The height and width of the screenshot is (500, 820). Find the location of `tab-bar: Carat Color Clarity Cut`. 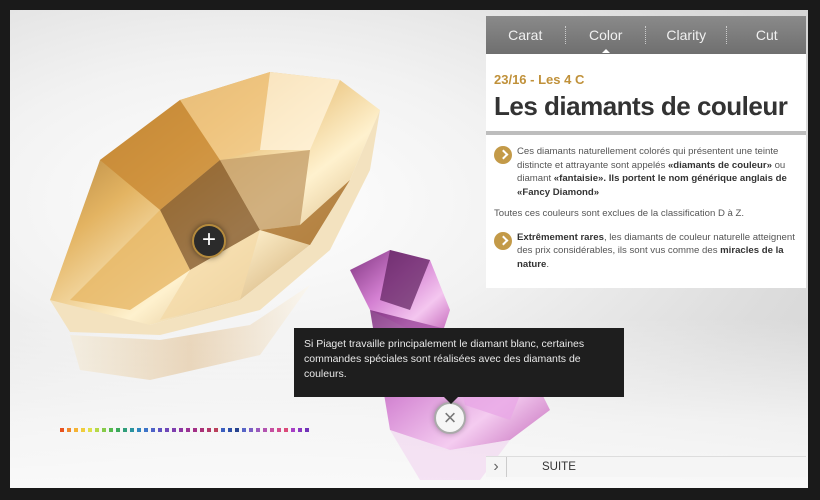

tab-bar: Carat Color Clarity Cut is located at coordinates (646, 35).